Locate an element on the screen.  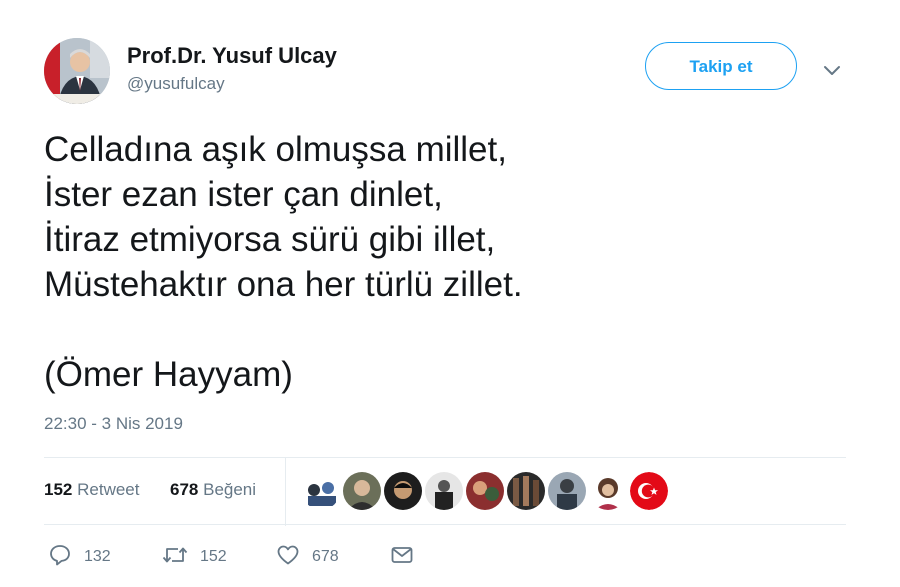
tweet-timestamp: 22:30 - 3 Nis 2019 is located at coordinates (113, 424).